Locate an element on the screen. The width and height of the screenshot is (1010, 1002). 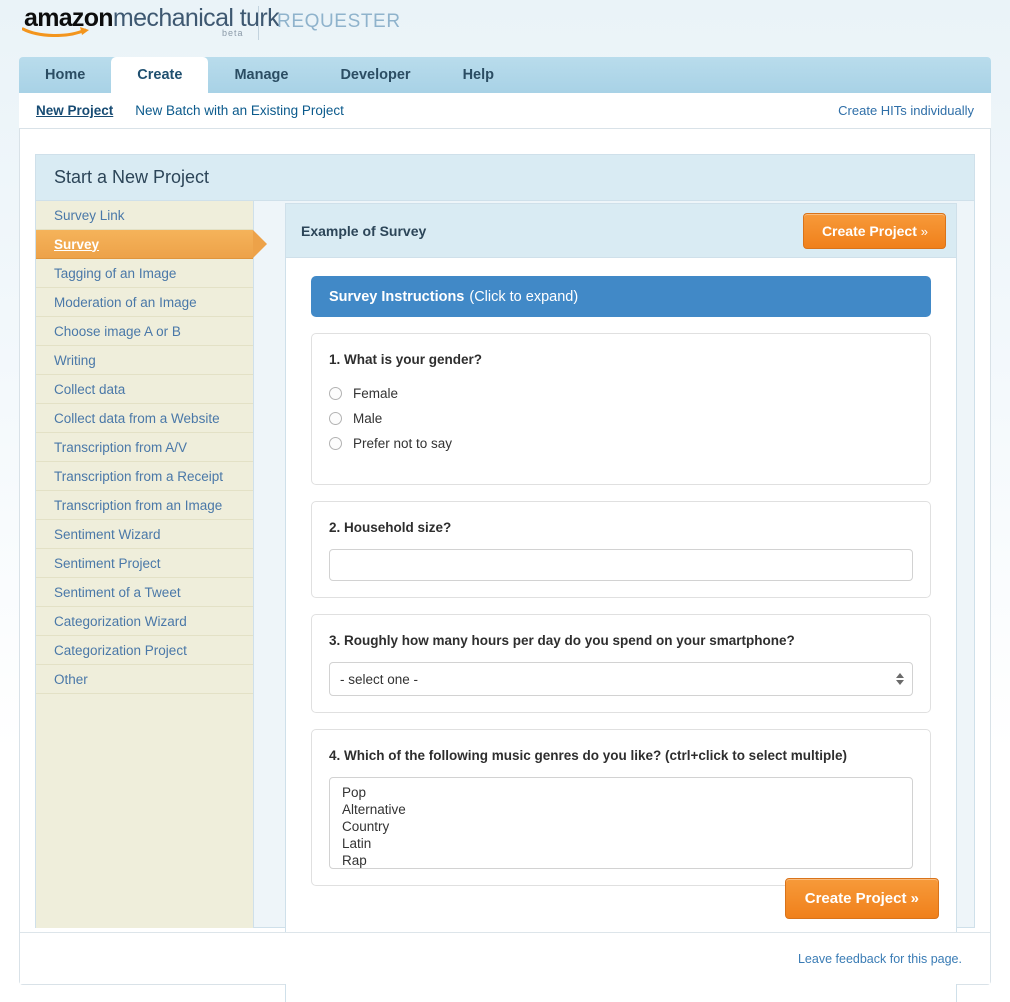
create-hits-individually-link: Create HITs individually is located at coordinates (914, 110).